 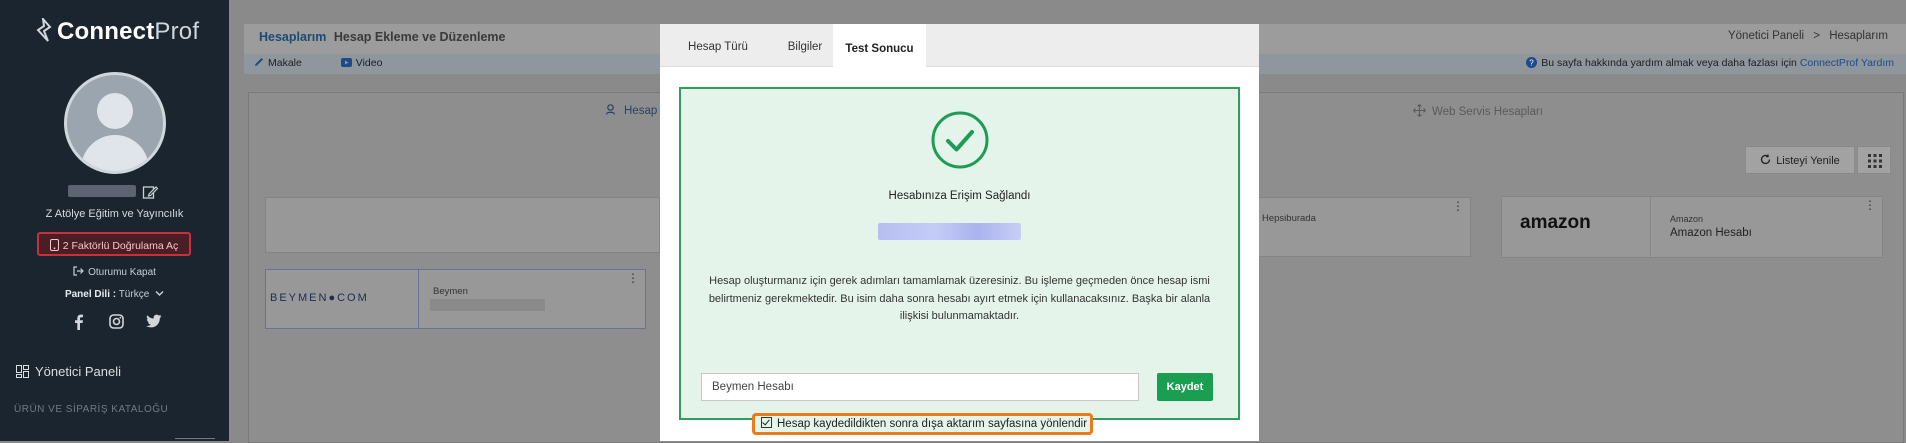 What do you see at coordinates (879, 46) in the screenshot?
I see `tab-test-result: Test Sonucu` at bounding box center [879, 46].